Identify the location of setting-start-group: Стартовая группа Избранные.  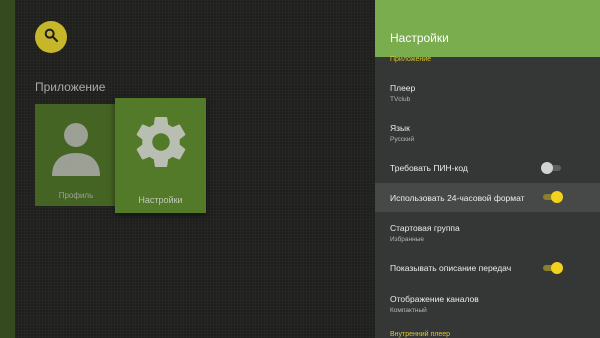
(487, 232).